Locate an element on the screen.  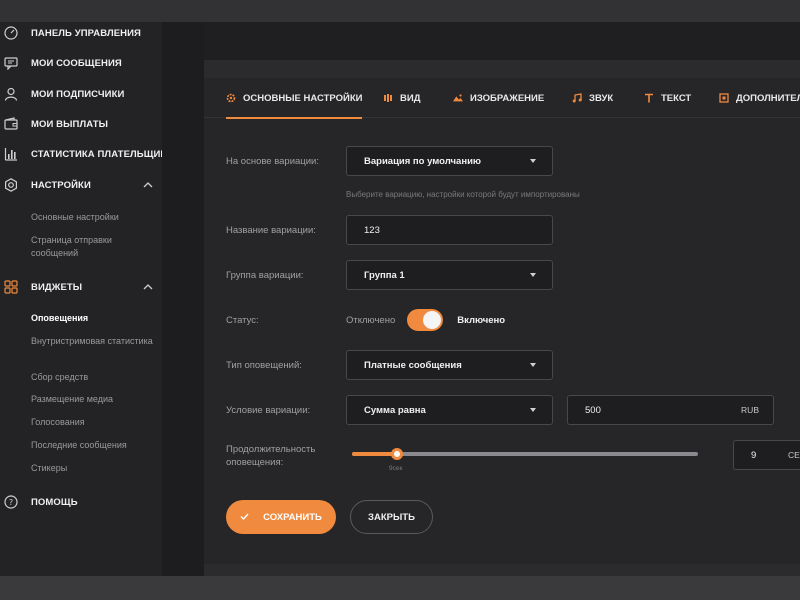
sidebar-item-label: ПАНЕЛЬ УПРАВЛЕНИЯ is located at coordinates (86, 33).